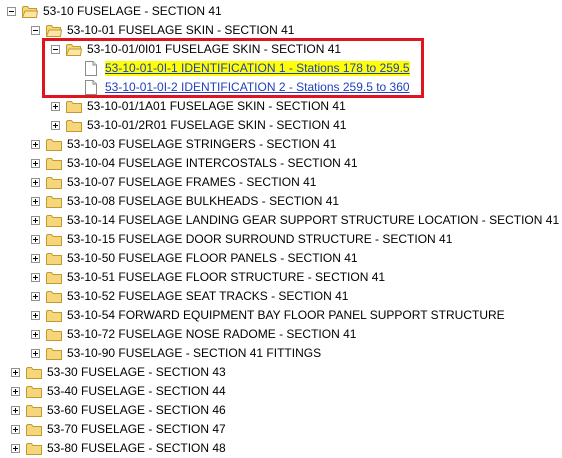 The image size is (562, 458). What do you see at coordinates (136, 448) in the screenshot?
I see `tree-node-label: 53-80 FUSELAGE - SECTION 48` at bounding box center [136, 448].